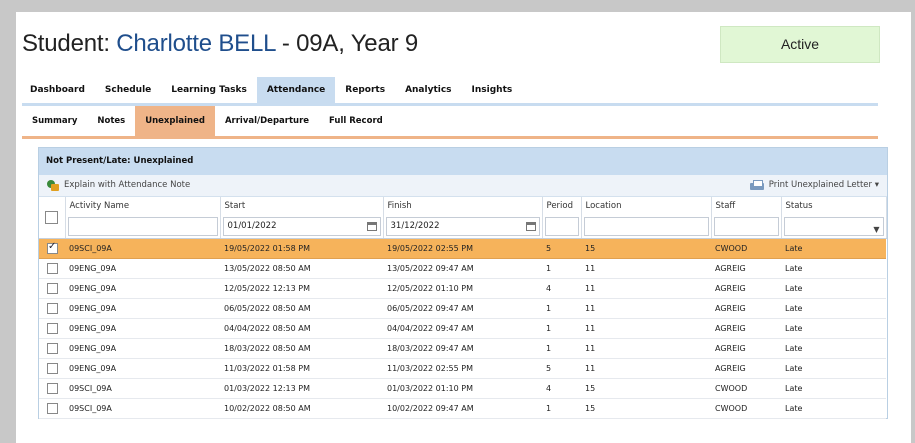 The image size is (915, 443). What do you see at coordinates (111, 121) in the screenshot?
I see `subtab-notes: Notes` at bounding box center [111, 121].